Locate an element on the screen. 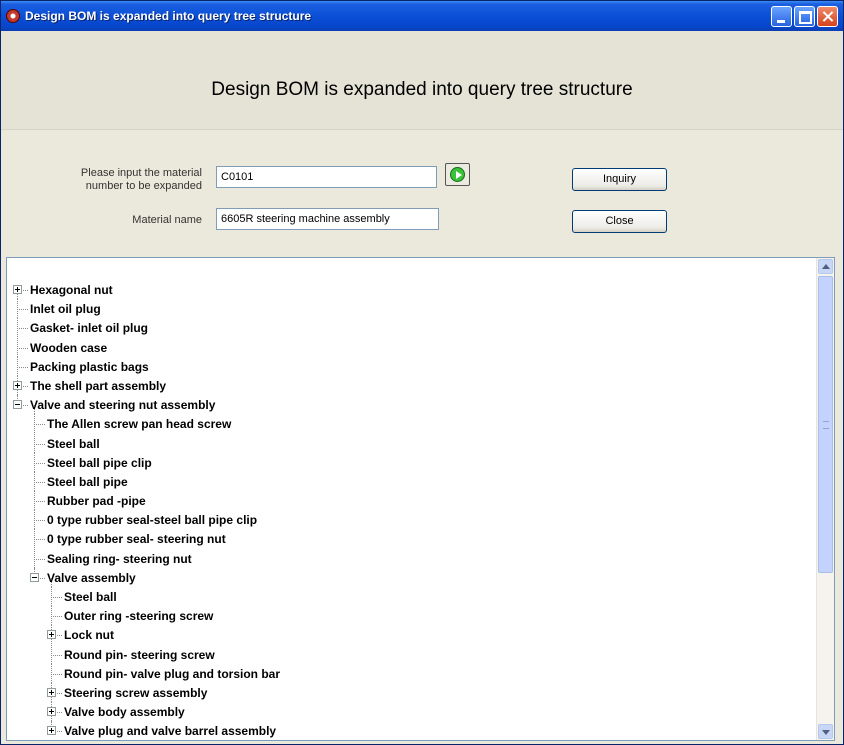 The width and height of the screenshot is (844, 745). tree-node-label: Round pin- valve plug and torsion bar is located at coordinates (172, 673).